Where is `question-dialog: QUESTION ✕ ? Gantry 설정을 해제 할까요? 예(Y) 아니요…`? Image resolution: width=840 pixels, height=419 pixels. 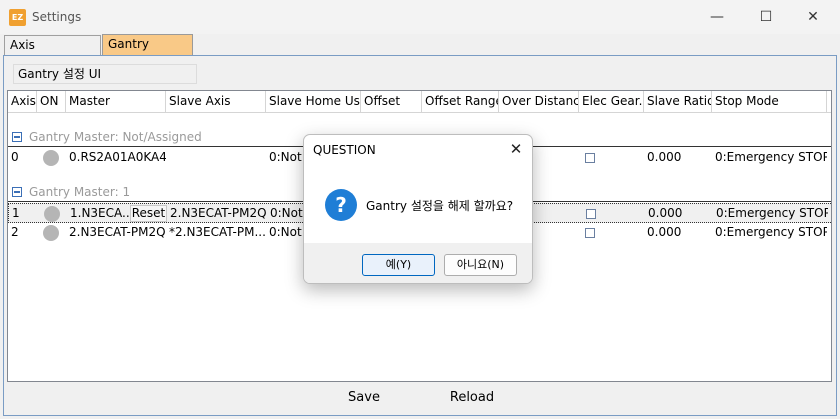
question-dialog: QUESTION ✕ ? Gantry 설정을 해제 할까요? 예(Y) 아니요… is located at coordinates (418, 209).